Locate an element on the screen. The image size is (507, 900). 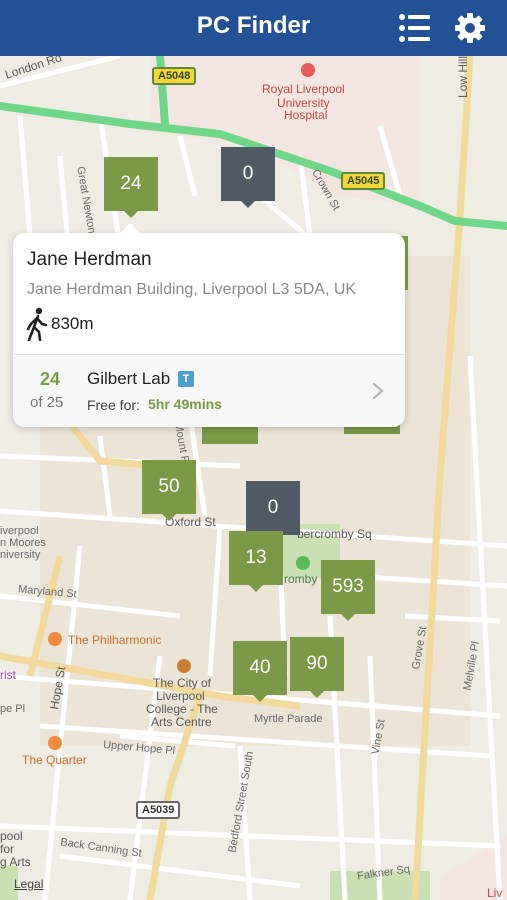
poi-label: The Philharmonic is located at coordinates (115, 640).